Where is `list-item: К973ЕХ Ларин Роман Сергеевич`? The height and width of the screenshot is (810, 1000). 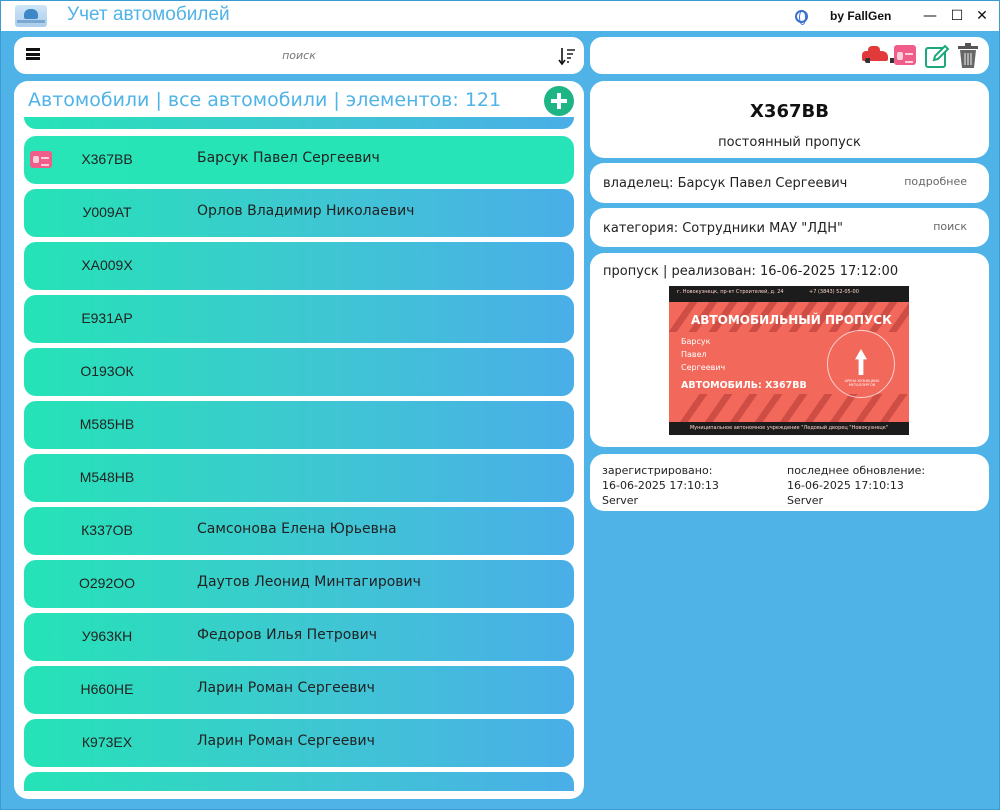
list-item: К973ЕХ Ларин Роман Сергеевич is located at coordinates (299, 743).